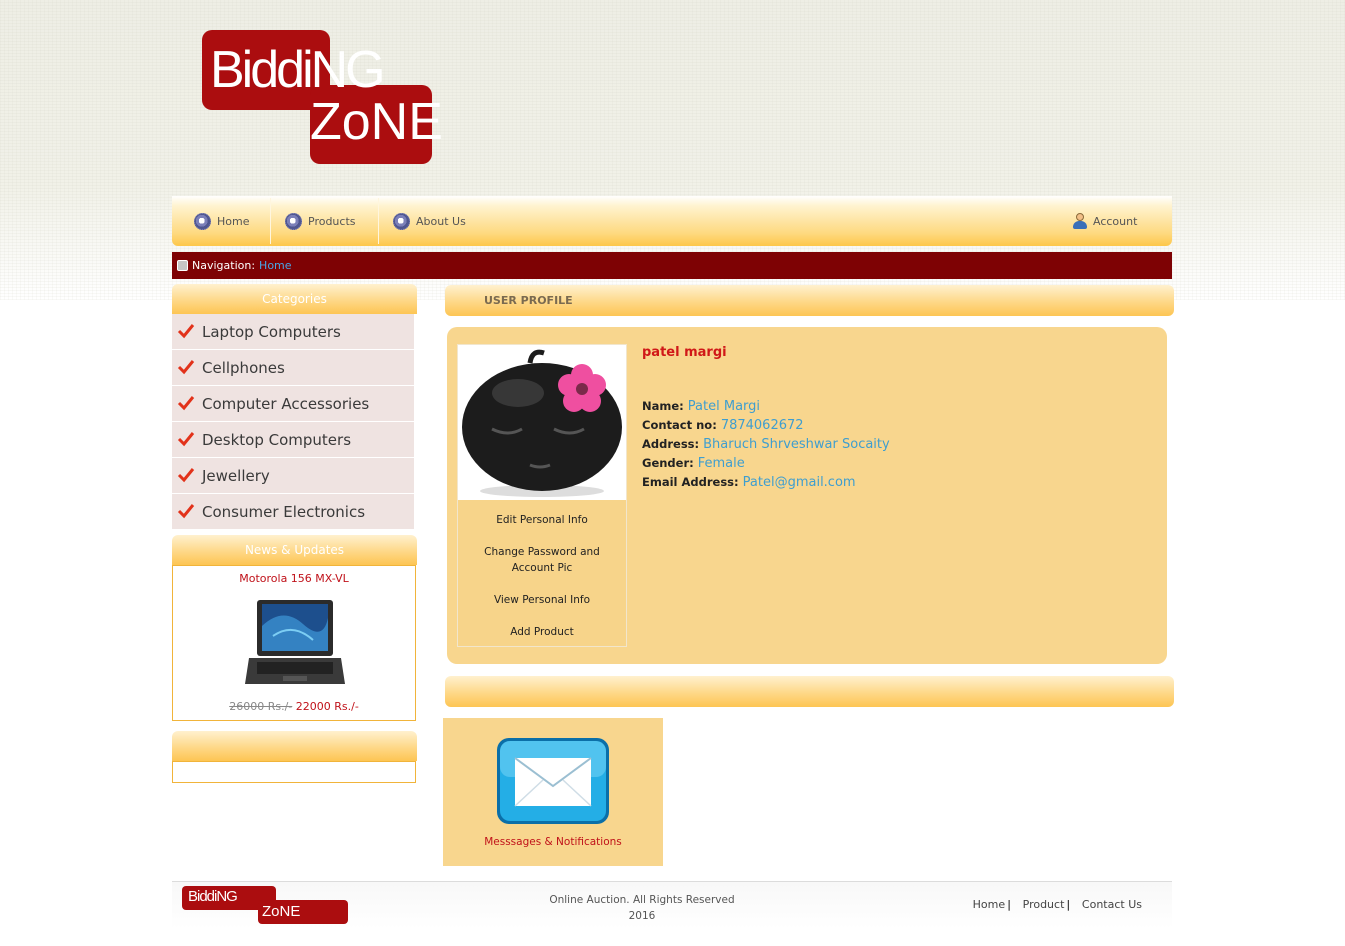 The image size is (1345, 946). I want to click on avatar-image, so click(542, 423).